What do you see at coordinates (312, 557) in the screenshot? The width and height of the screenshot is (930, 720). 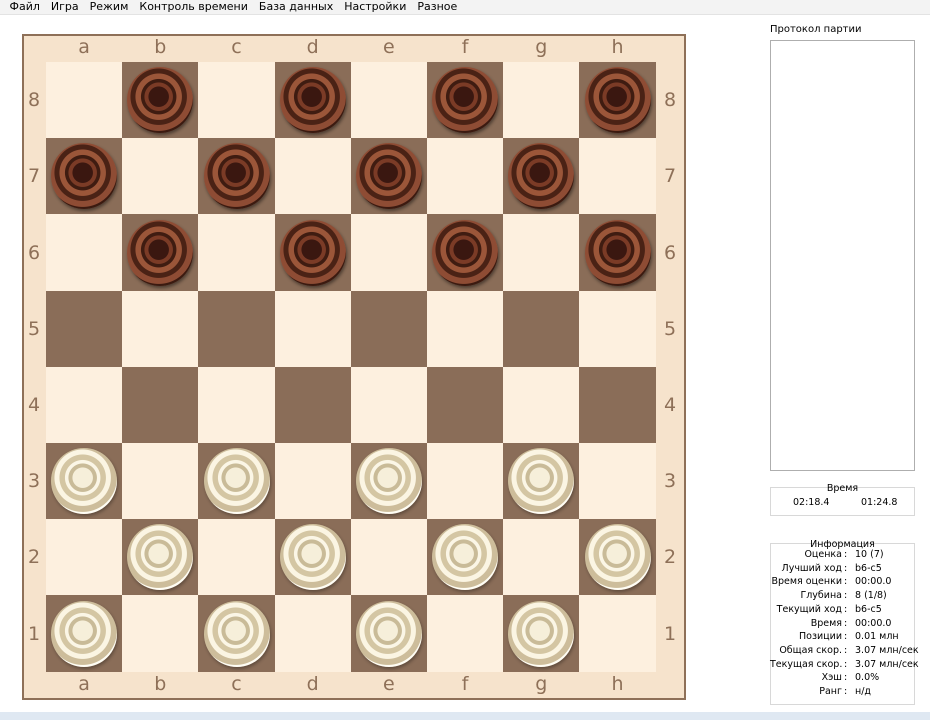 I see `light-checker-d2` at bounding box center [312, 557].